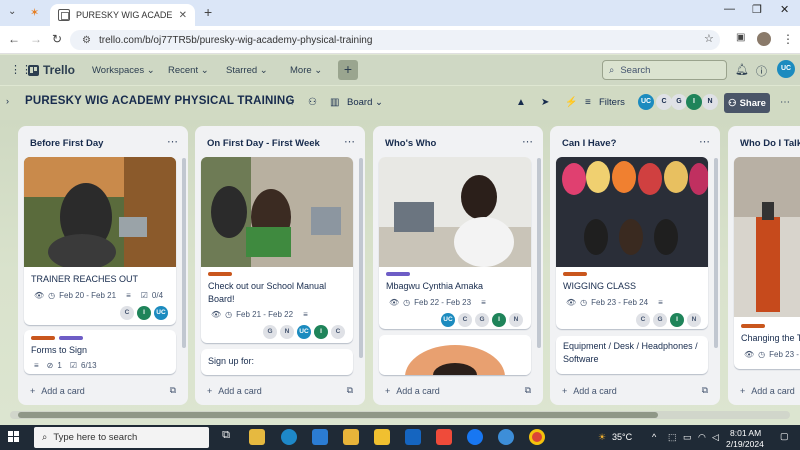 The image size is (800, 450). Describe the element at coordinates (740, 37) in the screenshot. I see `sidepanel-icon: ▣` at that location.